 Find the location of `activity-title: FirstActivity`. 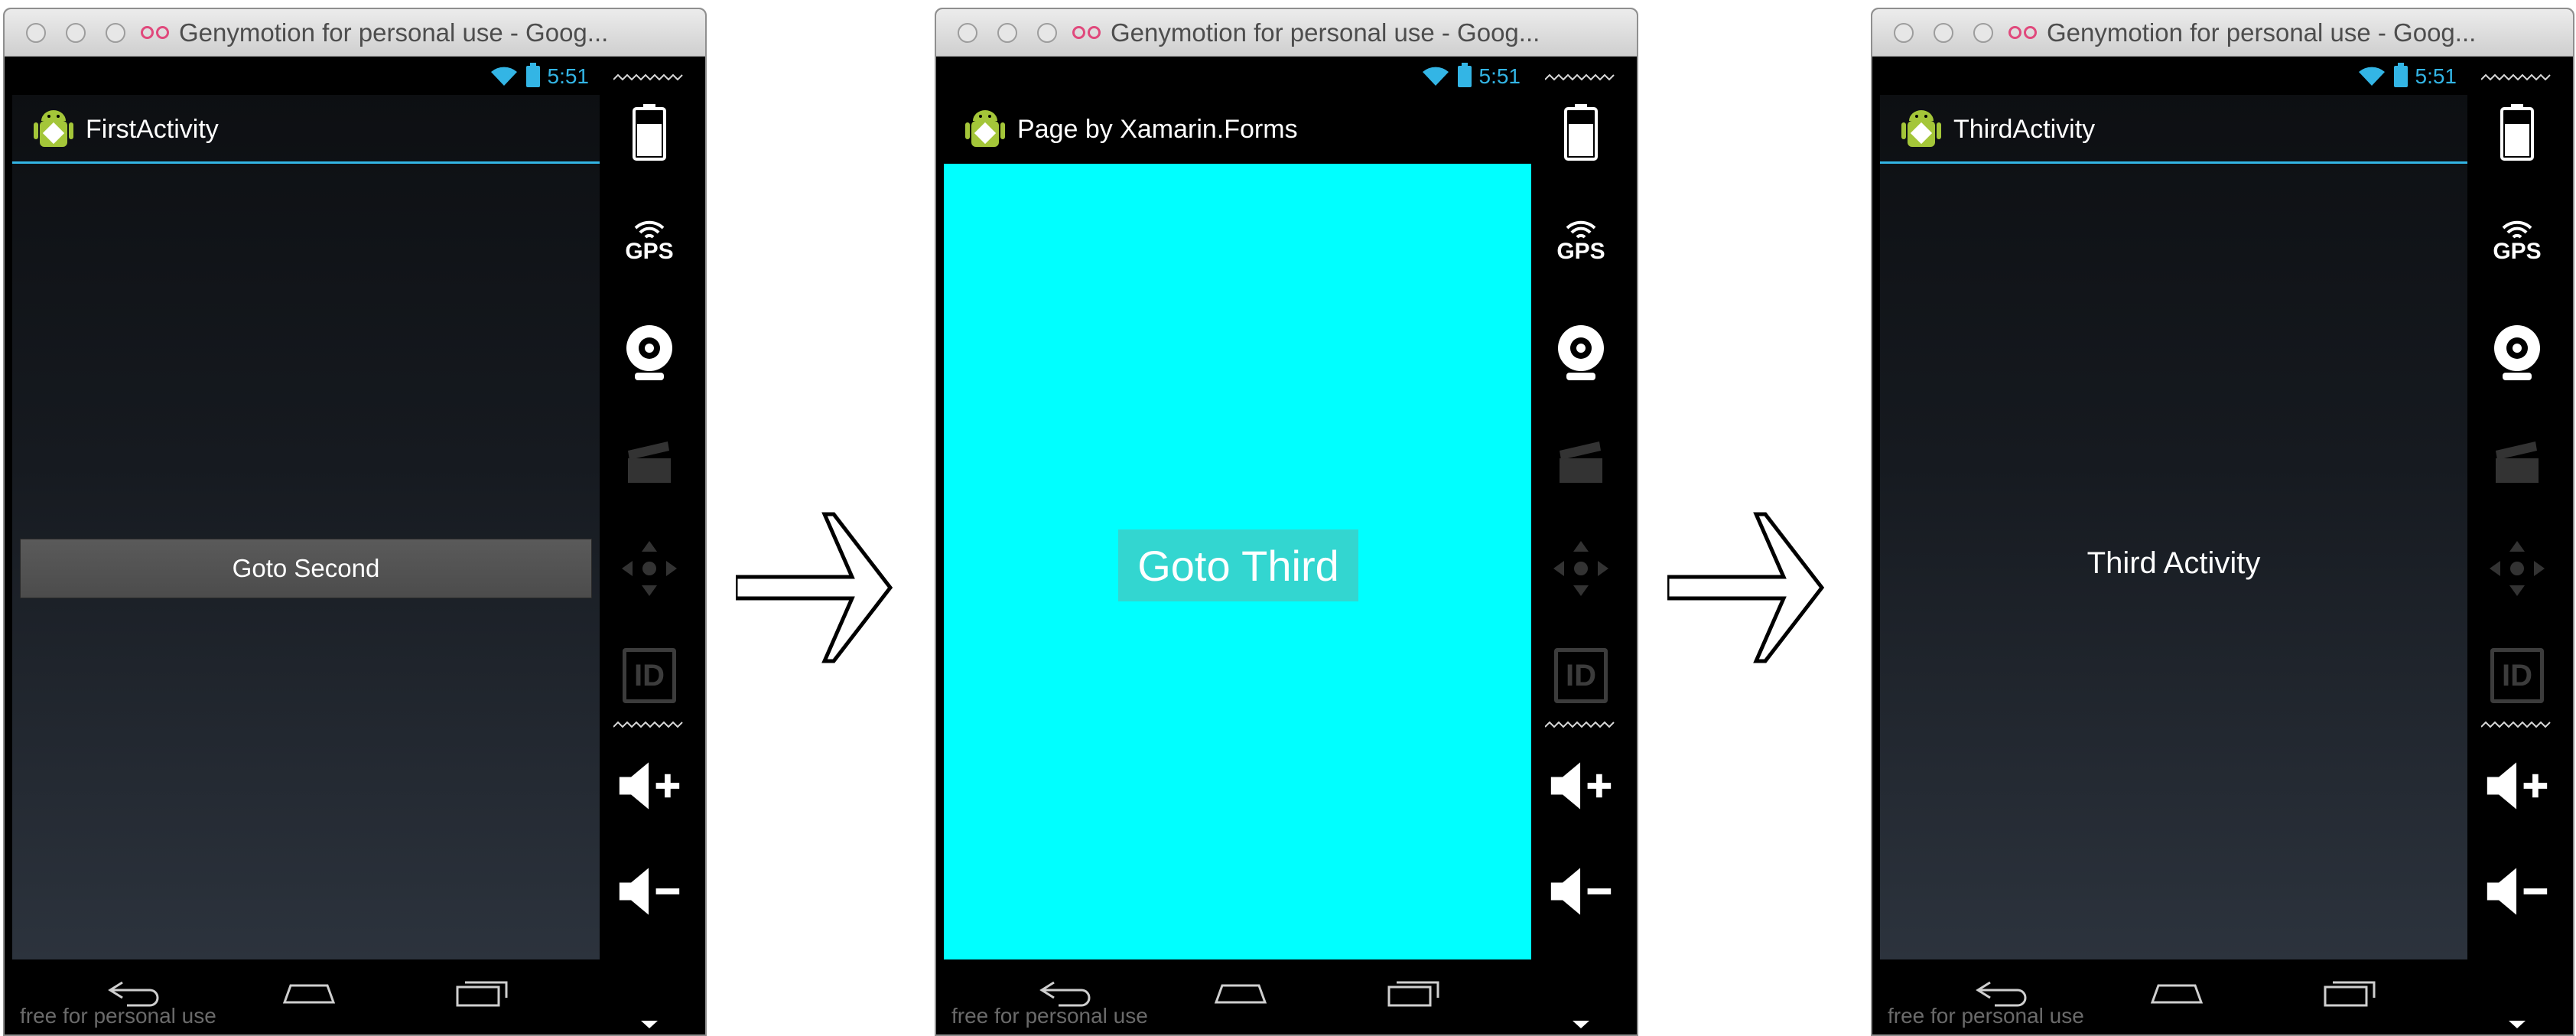

activity-title: FirstActivity is located at coordinates (152, 129).